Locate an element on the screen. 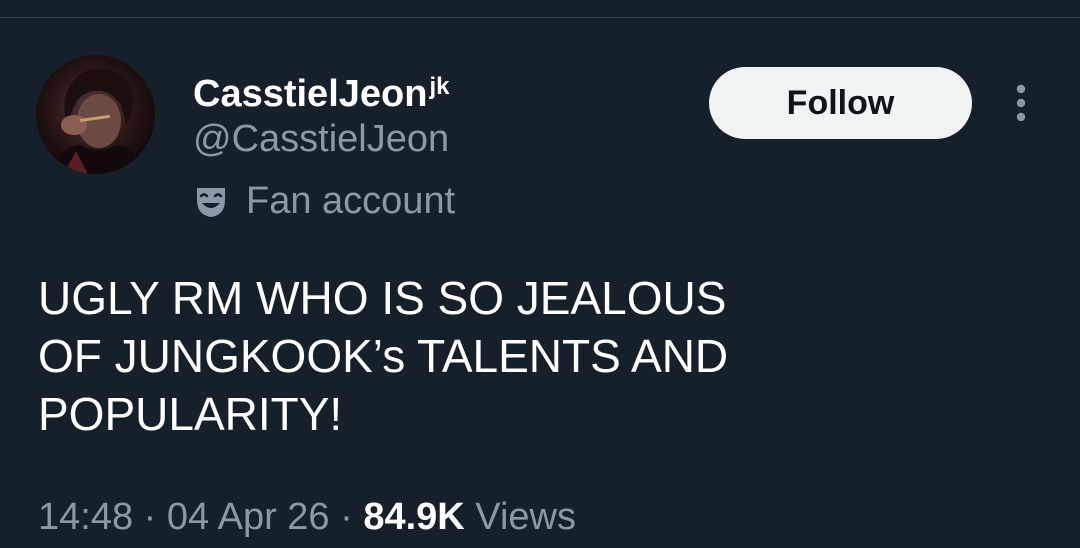 The width and height of the screenshot is (1080, 548). account-label: Fan account is located at coordinates (323, 201).